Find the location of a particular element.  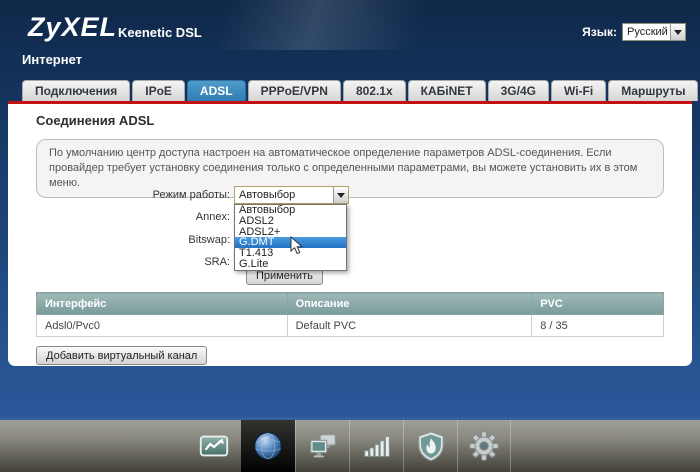

tab-pppoe-vpn: PPPoE/VPN is located at coordinates (294, 90).